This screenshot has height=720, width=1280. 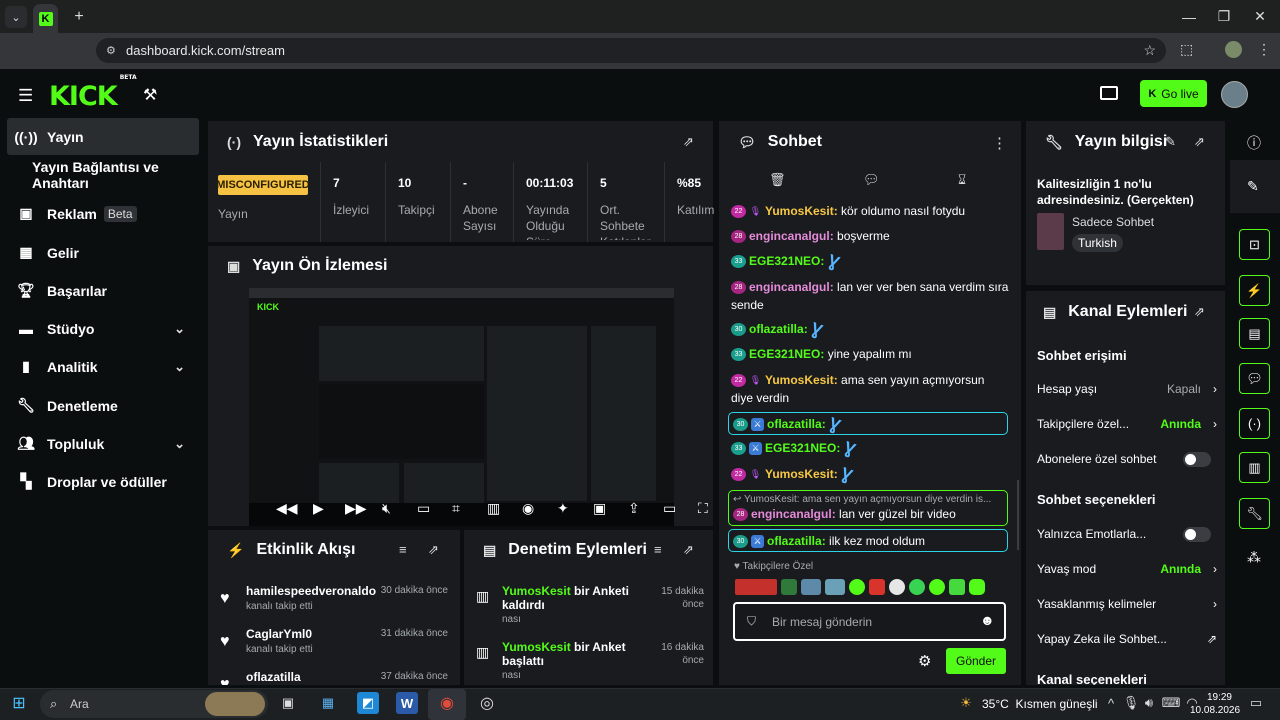 What do you see at coordinates (25, 96) in the screenshot?
I see `hamburger-menu-icon: ☰` at bounding box center [25, 96].